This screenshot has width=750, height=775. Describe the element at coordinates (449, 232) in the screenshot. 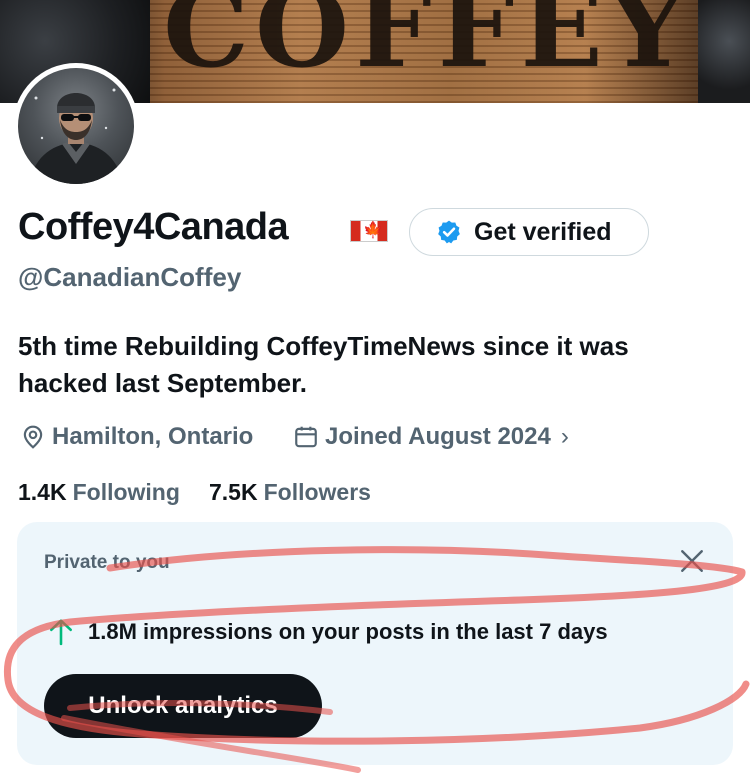

I see `verified-badge-icon` at that location.